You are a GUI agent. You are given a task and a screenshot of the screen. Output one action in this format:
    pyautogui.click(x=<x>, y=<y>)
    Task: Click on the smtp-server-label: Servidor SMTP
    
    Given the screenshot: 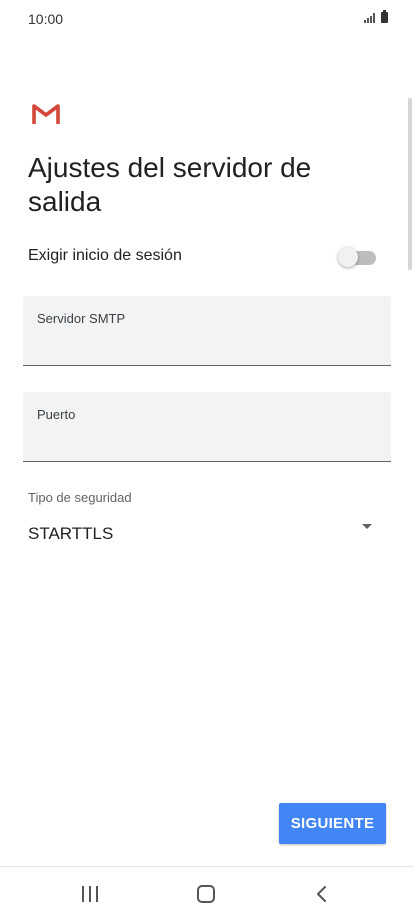 What is the action you would take?
    pyautogui.click(x=81, y=318)
    